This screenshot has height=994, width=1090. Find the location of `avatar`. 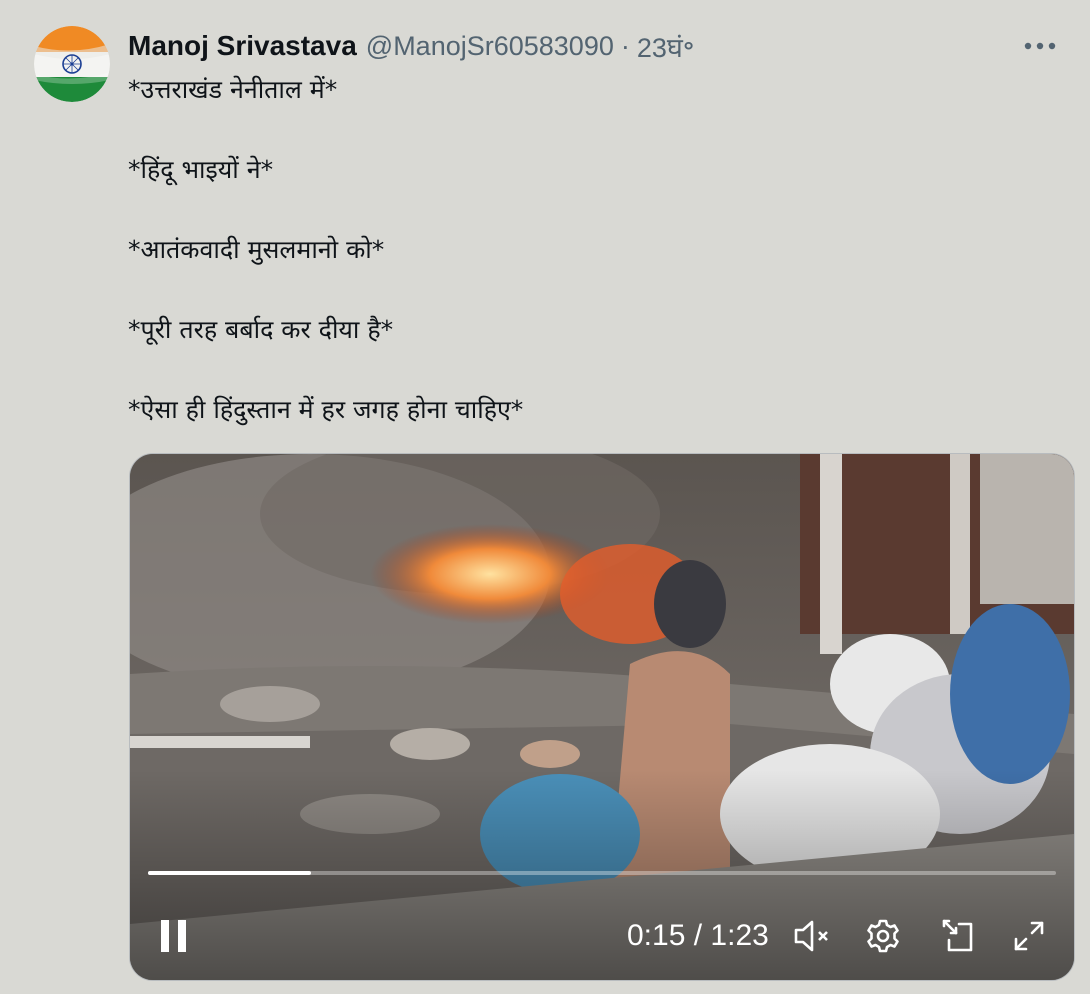

avatar is located at coordinates (72, 64).